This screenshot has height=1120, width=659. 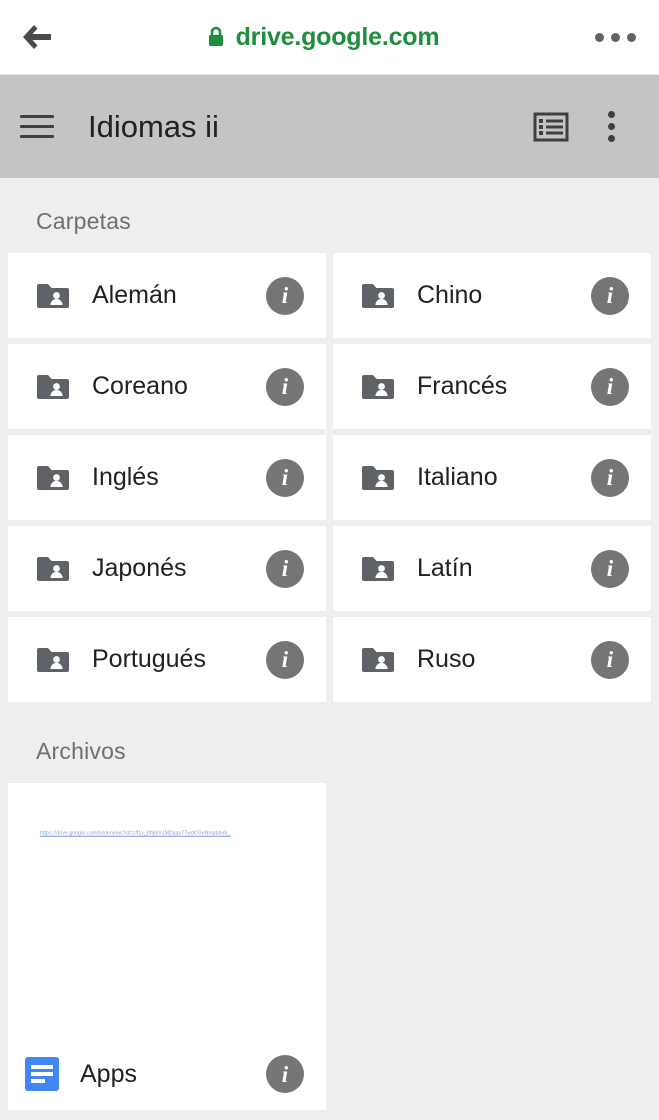 What do you see at coordinates (125, 477) in the screenshot?
I see `folder-name: Inglés` at bounding box center [125, 477].